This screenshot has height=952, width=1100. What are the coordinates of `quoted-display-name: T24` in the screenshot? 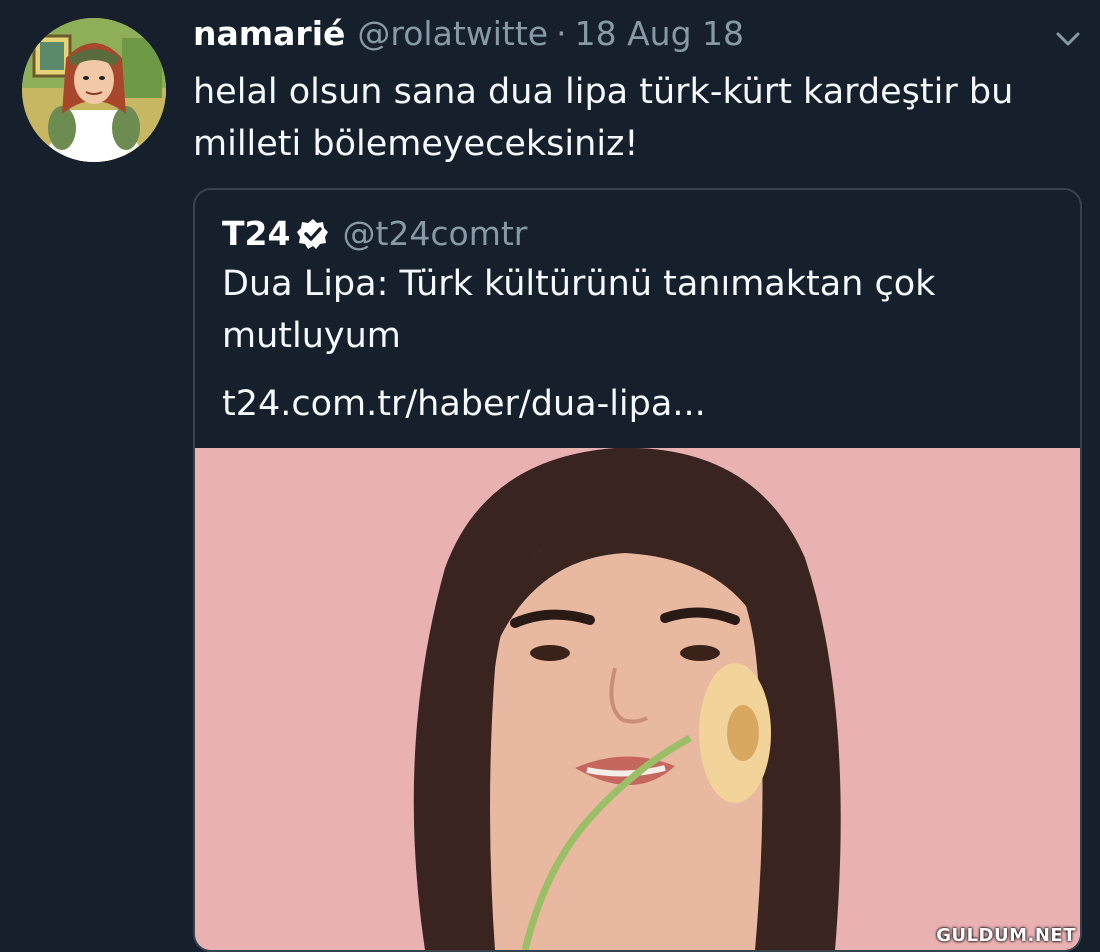 It's located at (256, 233).